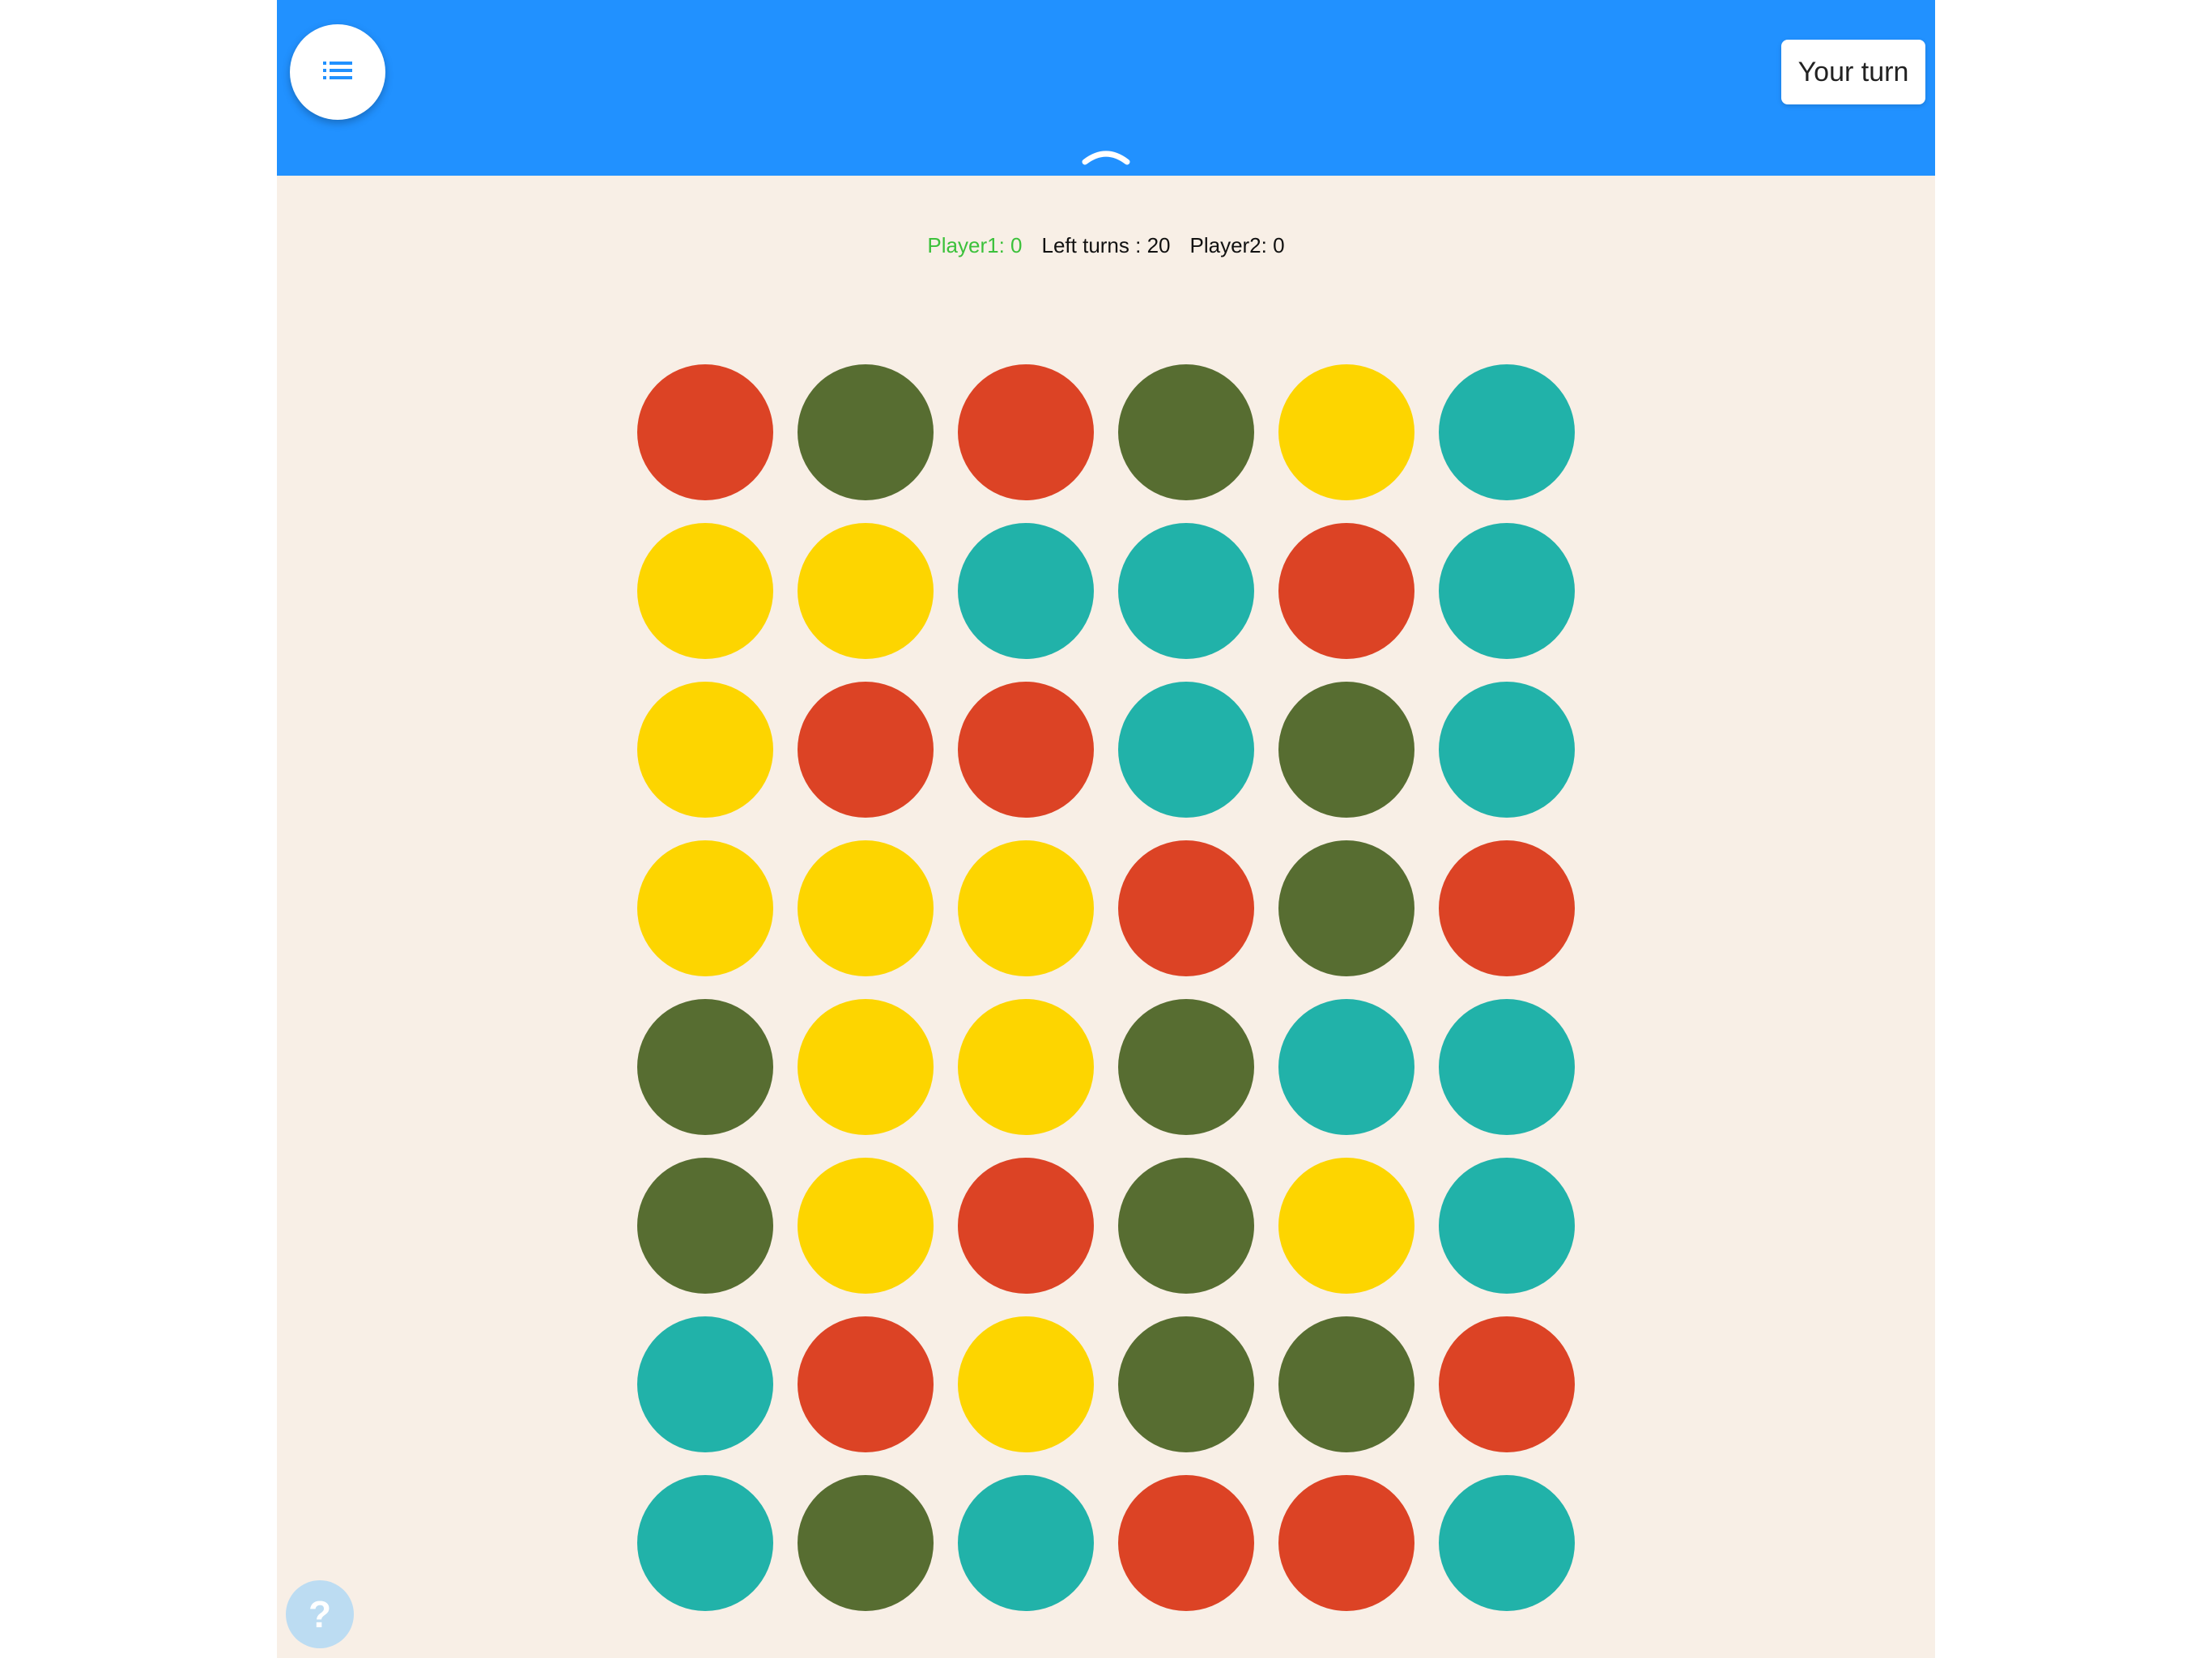 The height and width of the screenshot is (1658, 2212). I want to click on question-icon: ?, so click(320, 1614).